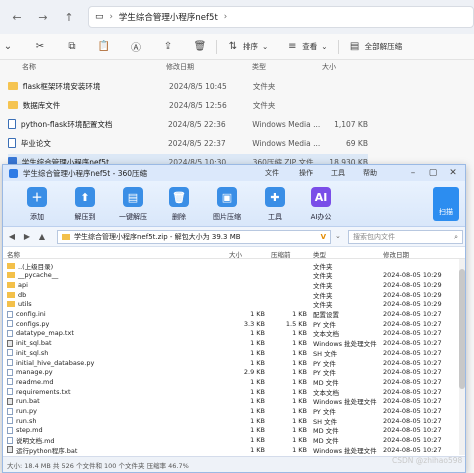 Image resolution: width=474 pixels, height=473 pixels. I want to click on zip-entry-row: readme.md 1 KB 1 KB MD 文件 2024-08-05 10:27, so click(234, 382).